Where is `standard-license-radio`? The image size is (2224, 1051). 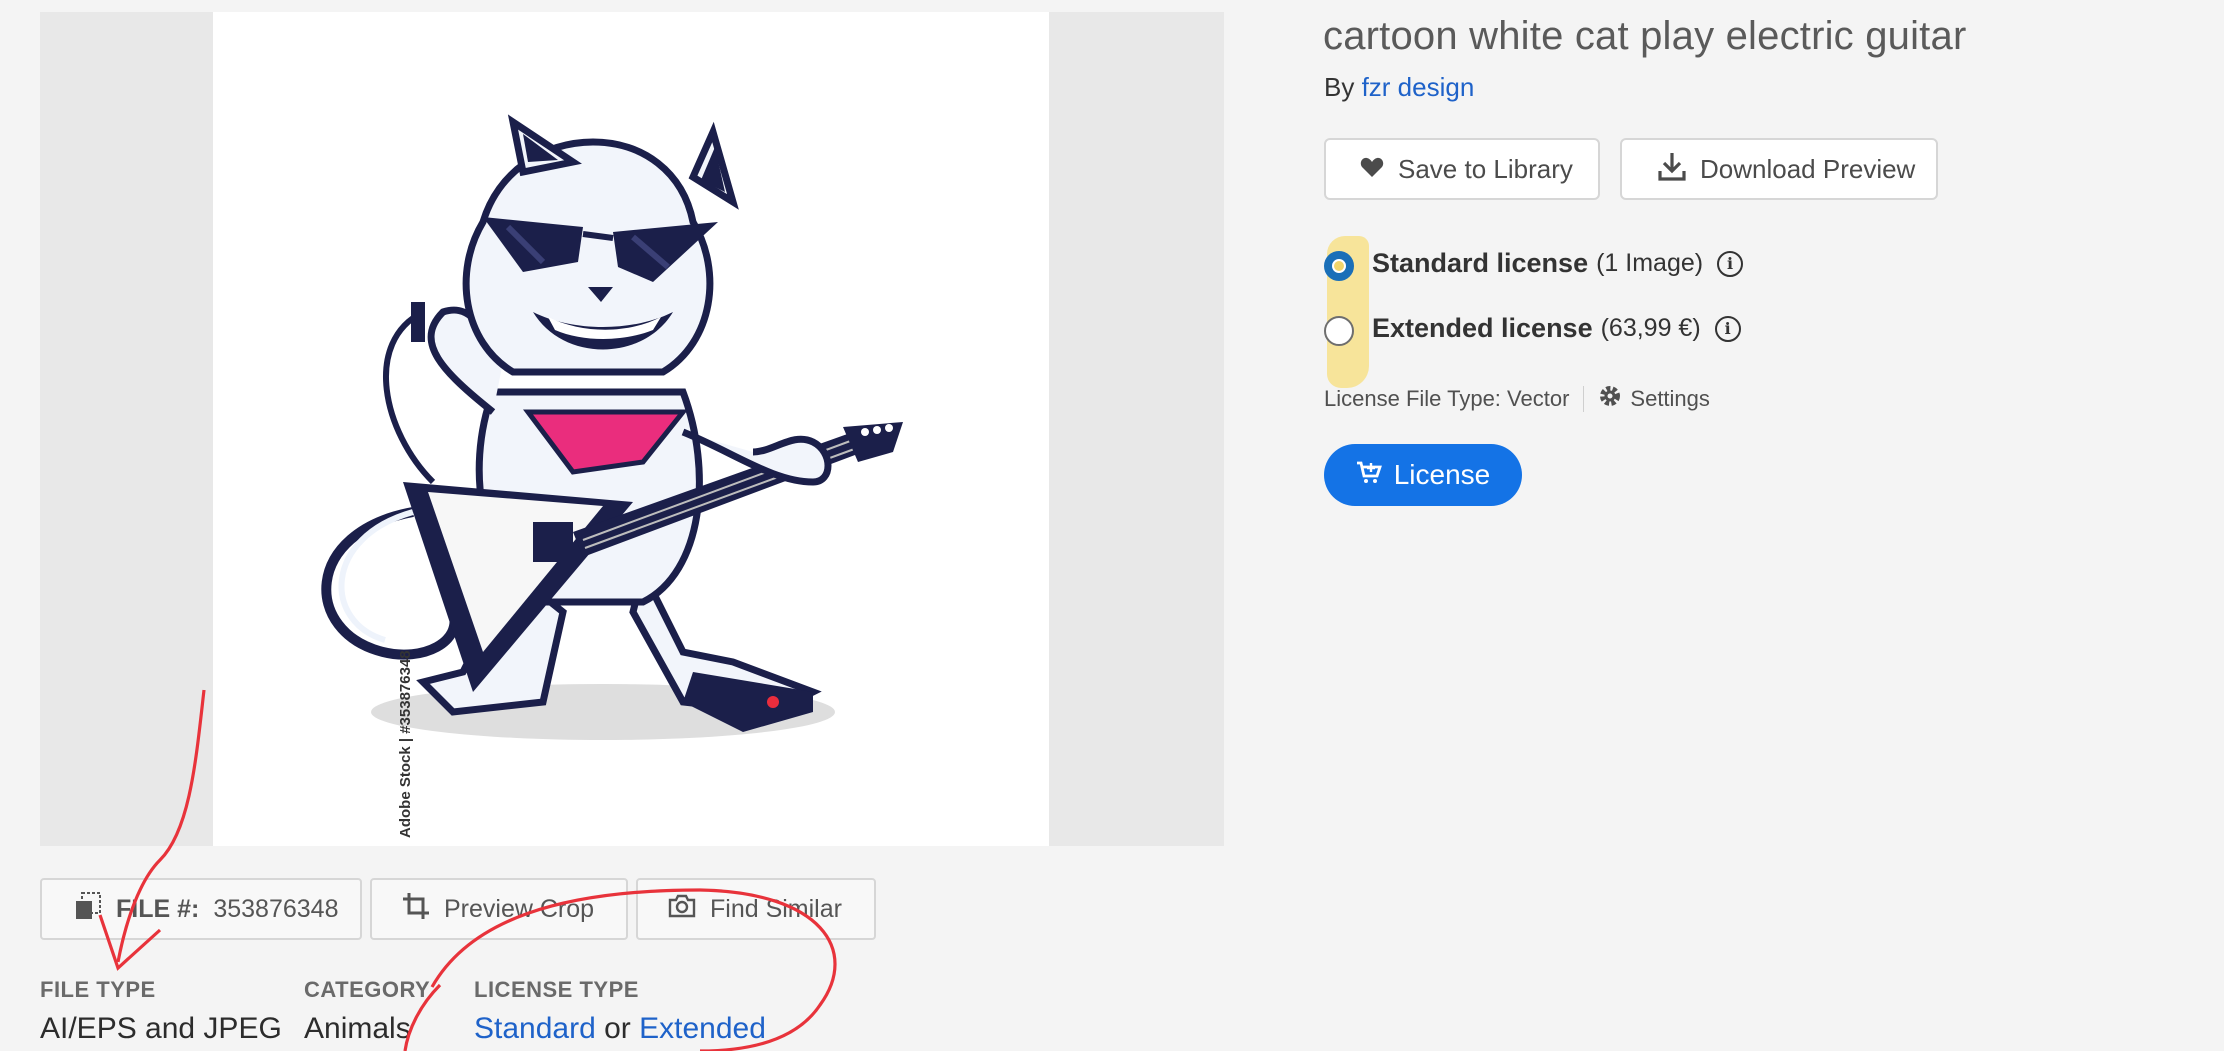 standard-license-radio is located at coordinates (1339, 266).